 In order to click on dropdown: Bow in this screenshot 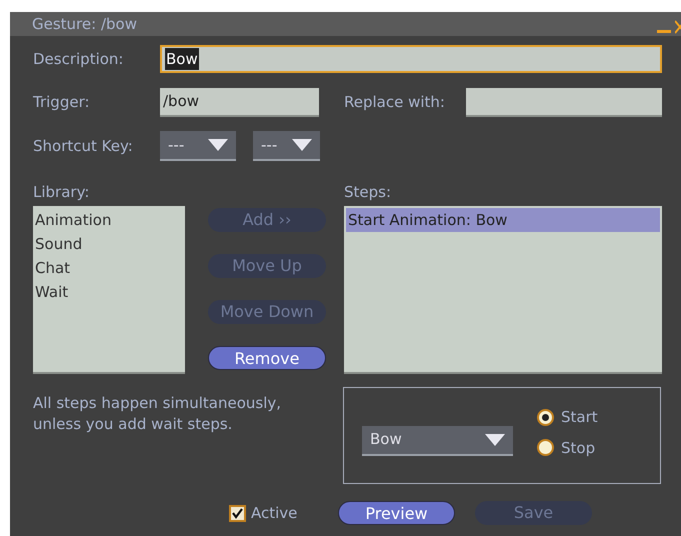, I will do `click(437, 441)`.